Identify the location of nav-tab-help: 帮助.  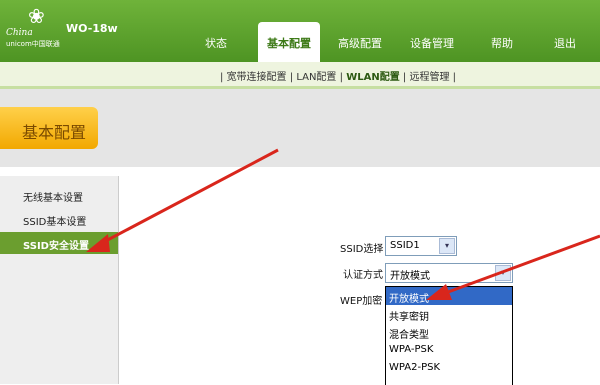
(503, 42).